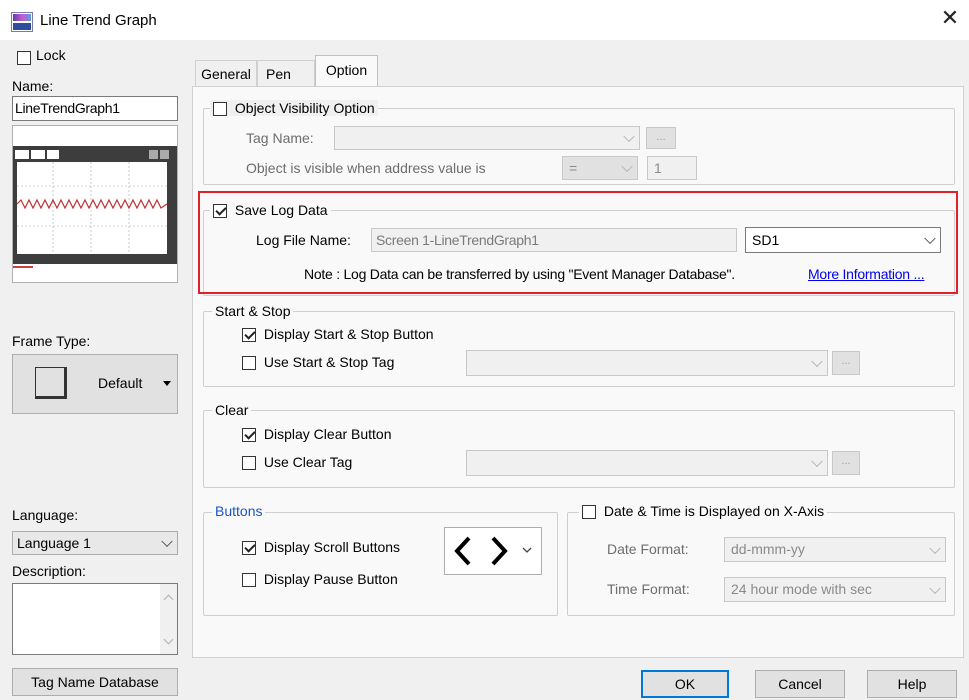 The image size is (969, 700). Describe the element at coordinates (232, 410) in the screenshot. I see `clear-group-title: Clear` at that location.